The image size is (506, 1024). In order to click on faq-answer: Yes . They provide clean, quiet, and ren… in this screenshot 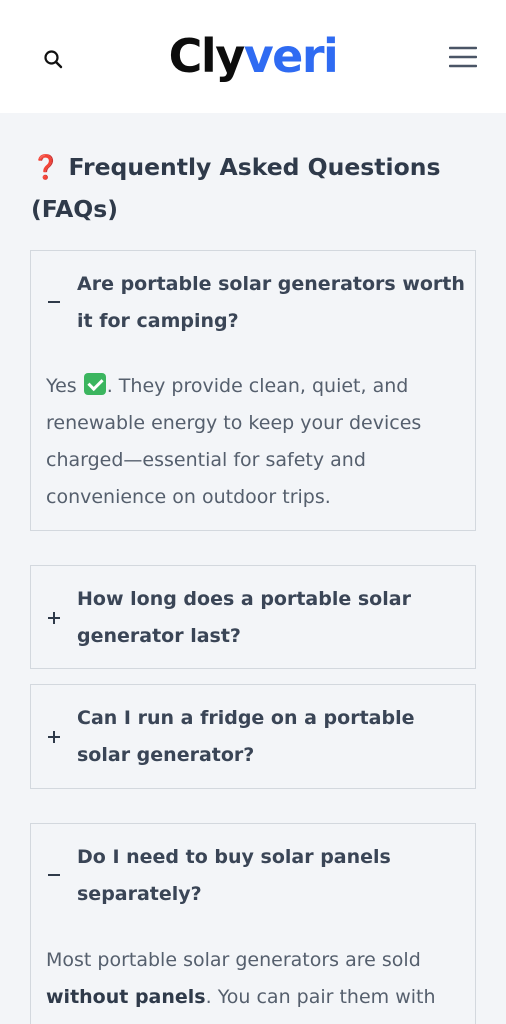, I will do `click(256, 442)`.